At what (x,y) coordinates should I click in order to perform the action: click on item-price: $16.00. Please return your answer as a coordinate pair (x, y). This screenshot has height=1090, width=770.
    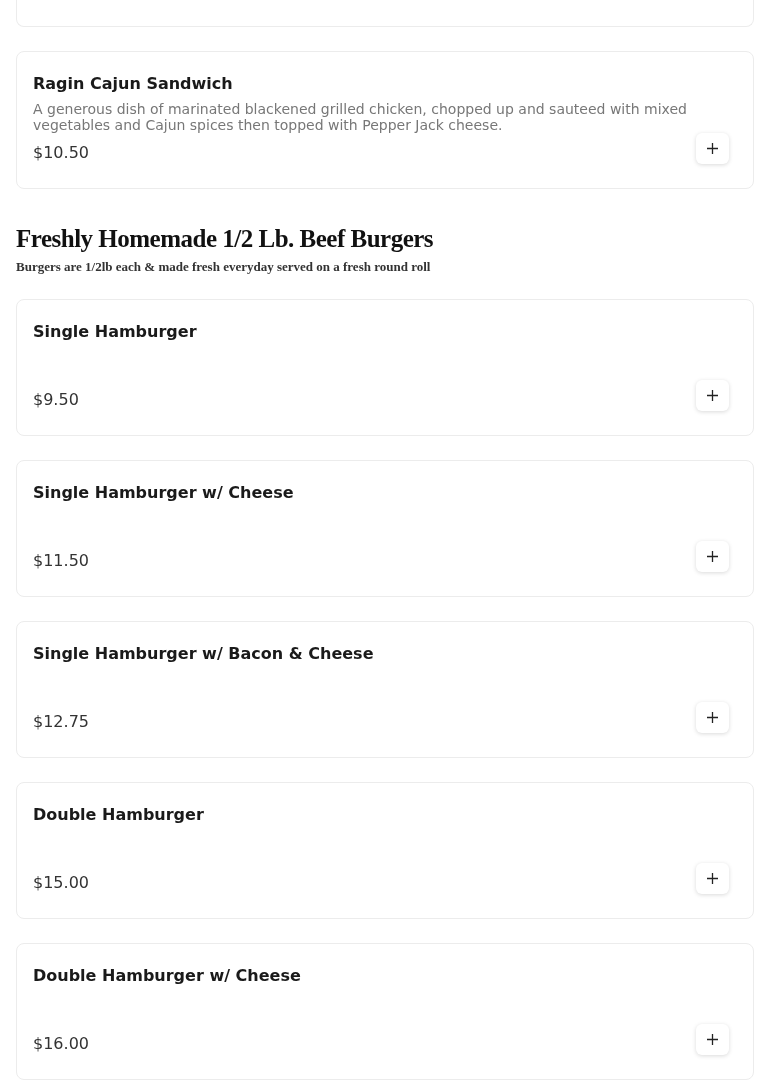
    Looking at the image, I should click on (61, 1043).